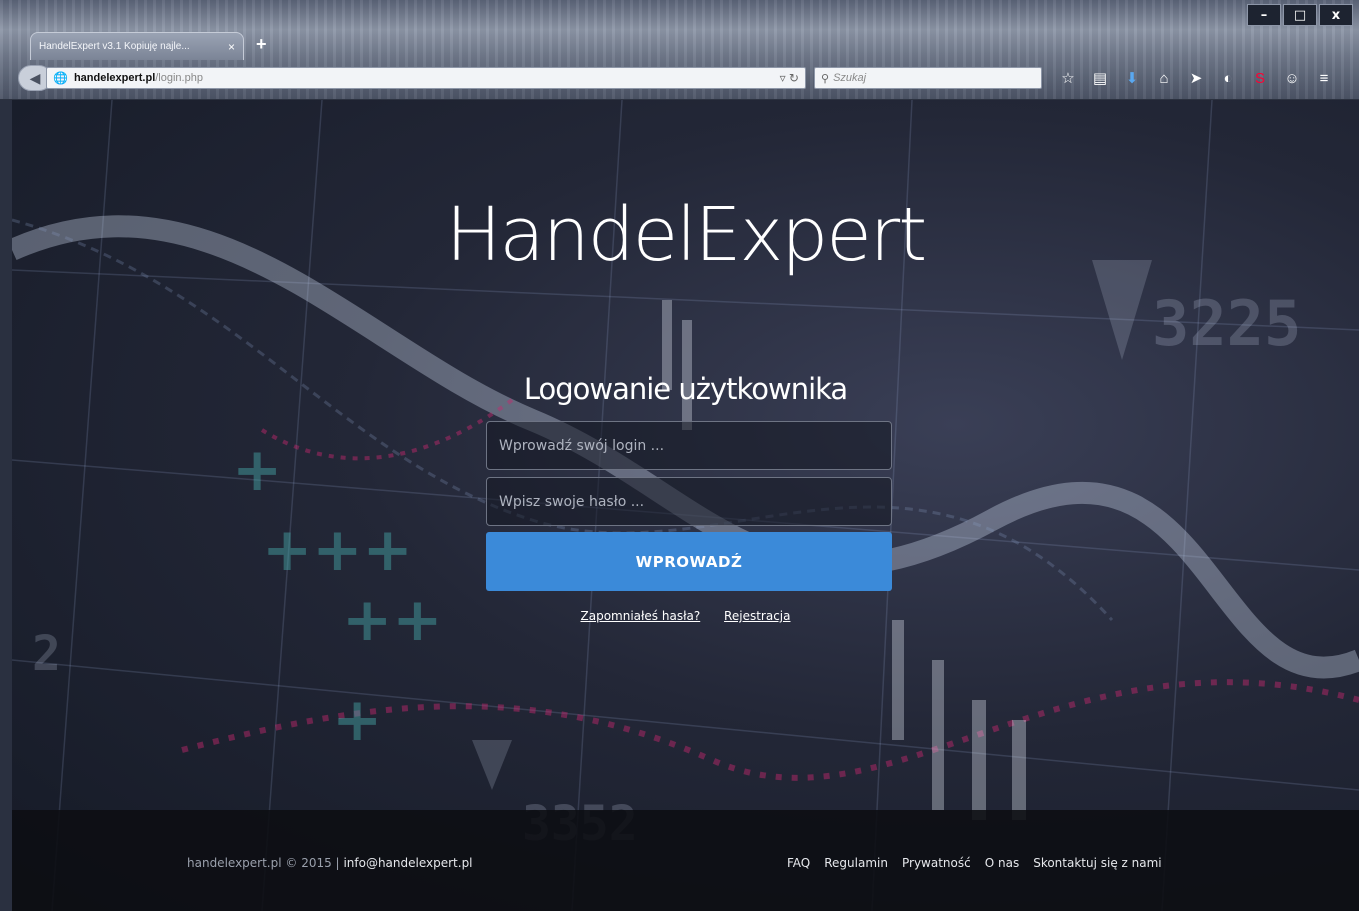  I want to click on addon-s-icon: S, so click(1260, 78).